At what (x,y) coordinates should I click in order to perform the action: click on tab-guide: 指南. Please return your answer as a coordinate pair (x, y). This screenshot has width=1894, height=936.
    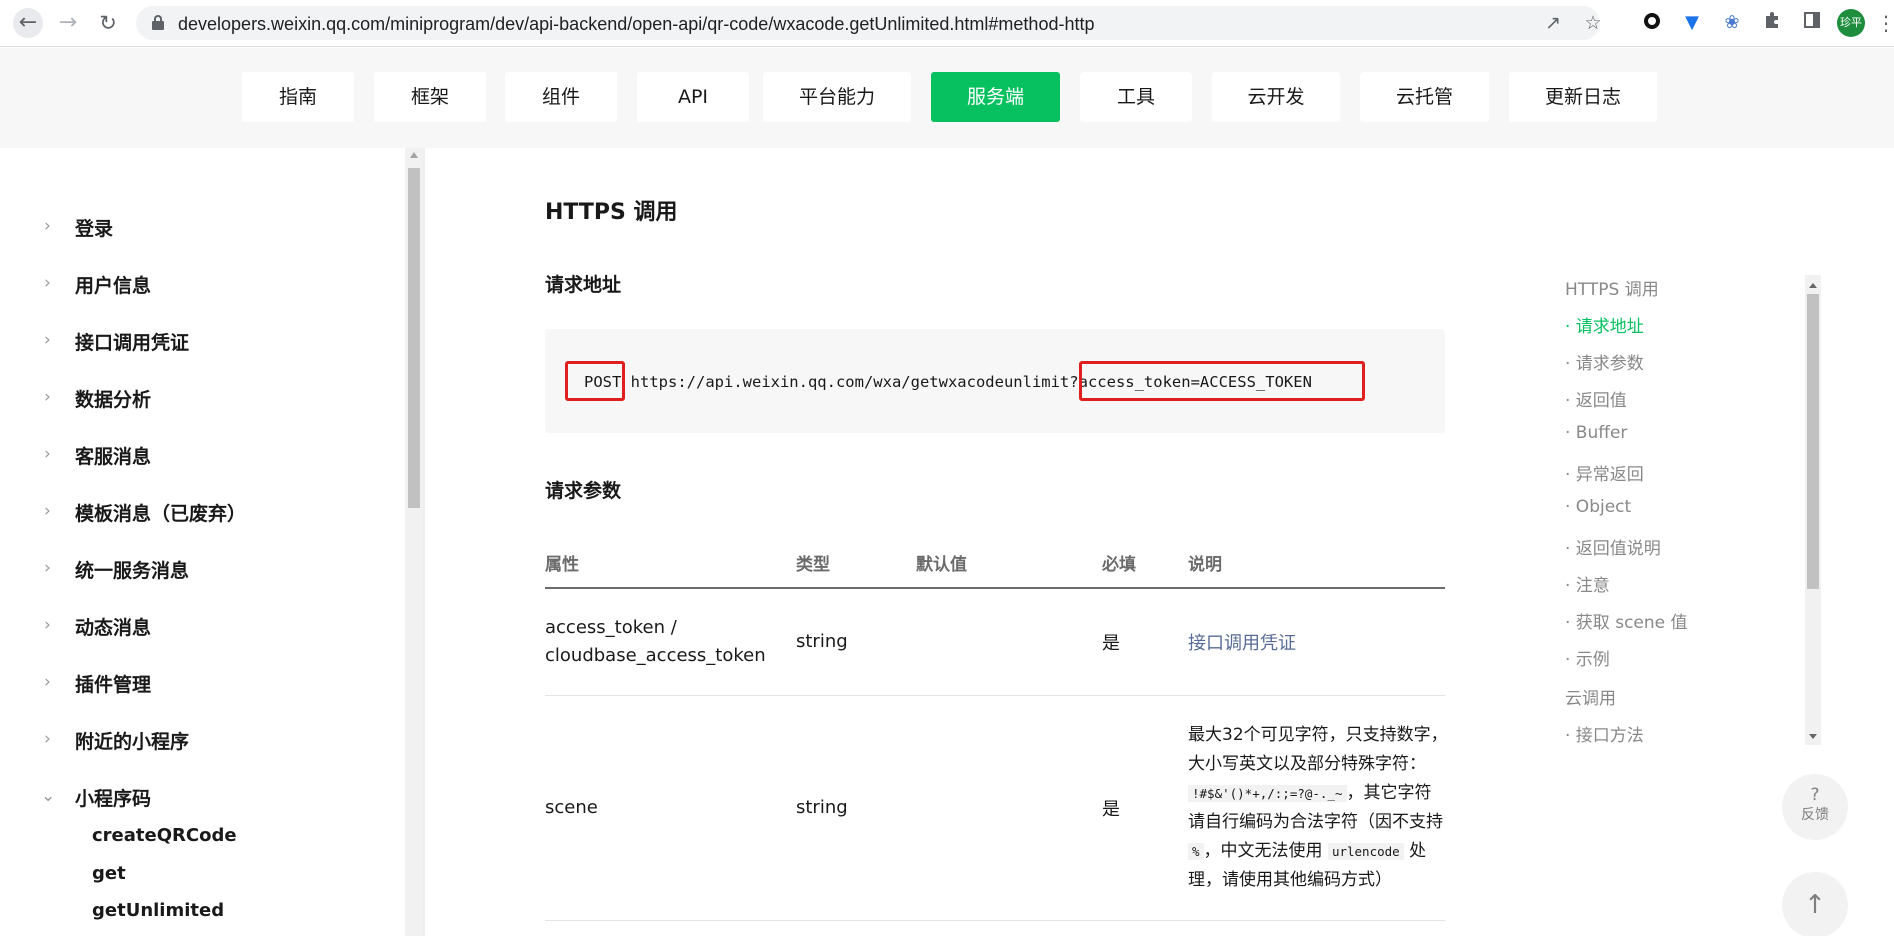
    Looking at the image, I should click on (298, 97).